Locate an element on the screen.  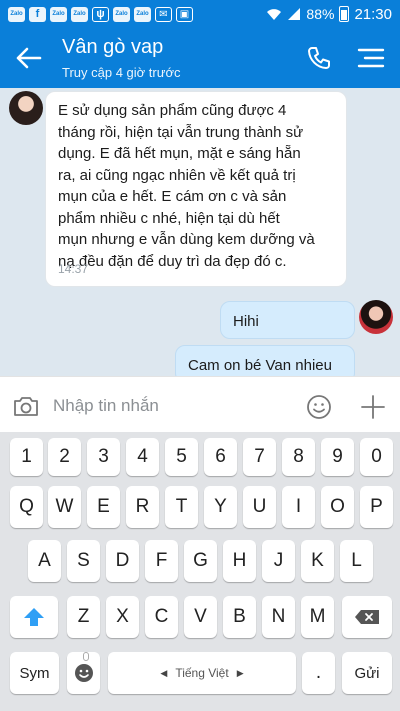
shift-key is located at coordinates (34, 617).